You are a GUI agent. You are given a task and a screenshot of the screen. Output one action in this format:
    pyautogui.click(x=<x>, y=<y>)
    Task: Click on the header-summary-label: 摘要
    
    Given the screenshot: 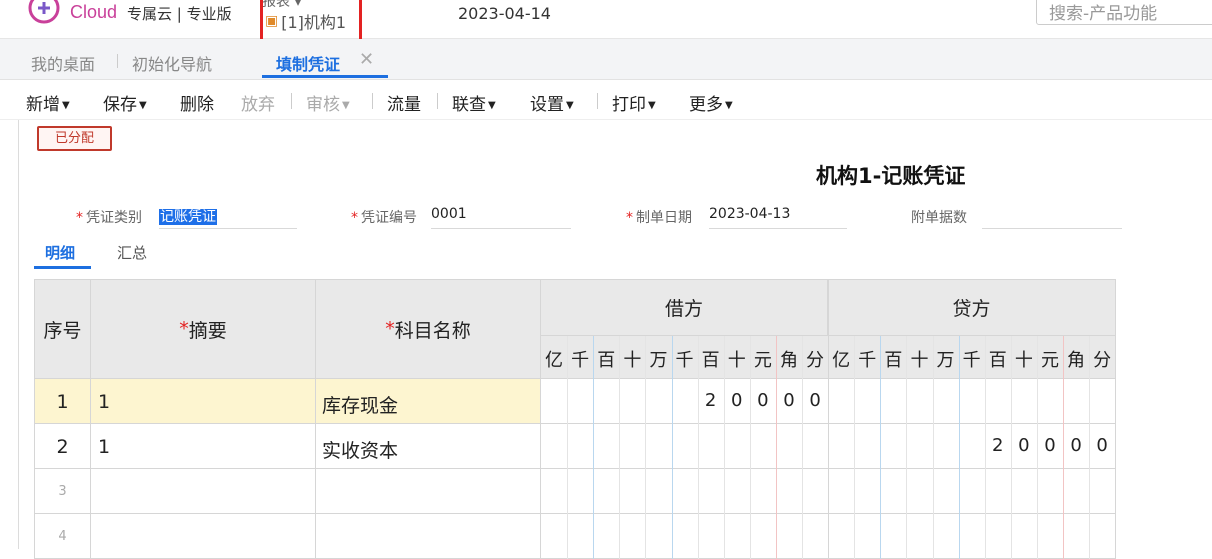 What is the action you would take?
    pyautogui.click(x=207, y=330)
    